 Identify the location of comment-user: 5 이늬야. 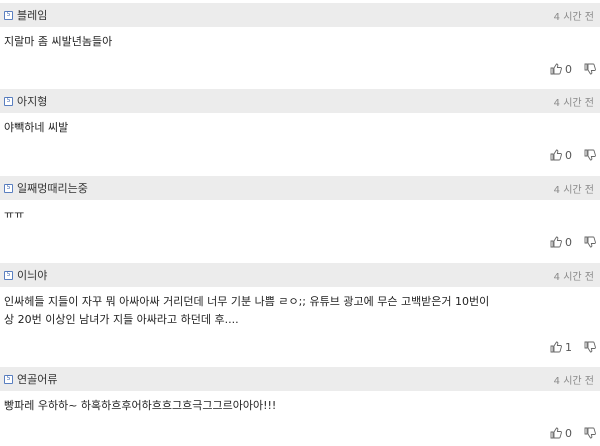
(25, 275).